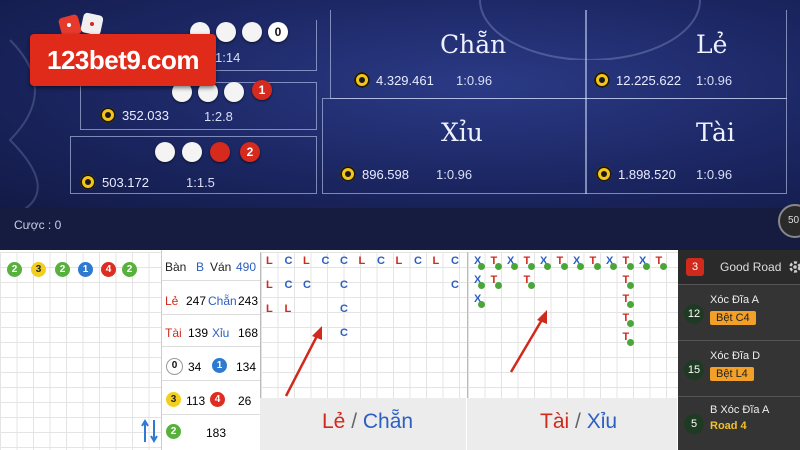 The width and height of the screenshot is (800, 450). I want to click on good-road-item-tag: Bệt L4, so click(732, 374).